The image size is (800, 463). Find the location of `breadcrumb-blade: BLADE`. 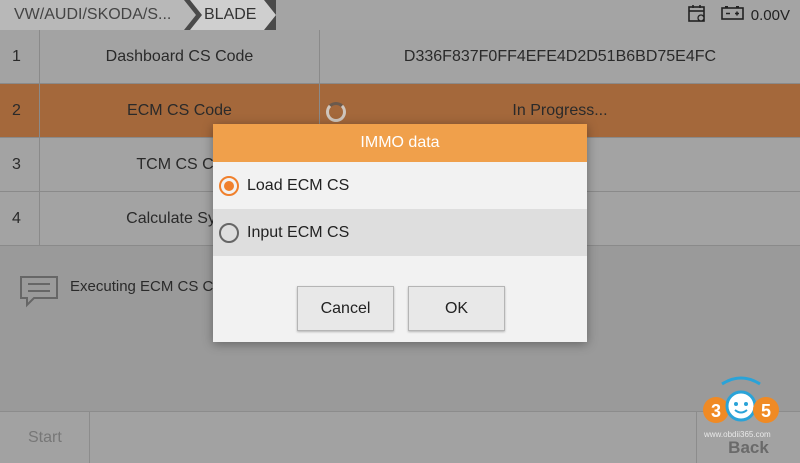

breadcrumb-blade: BLADE is located at coordinates (233, 15).